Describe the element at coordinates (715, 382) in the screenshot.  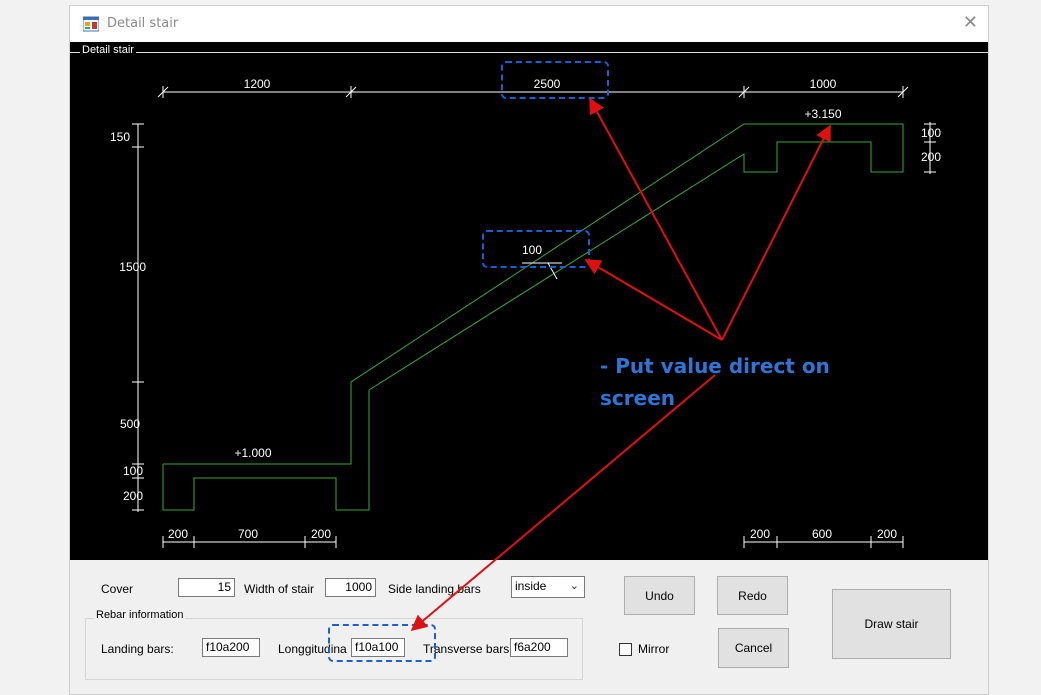
I see `annotation-text: - Put value direct on screen` at that location.